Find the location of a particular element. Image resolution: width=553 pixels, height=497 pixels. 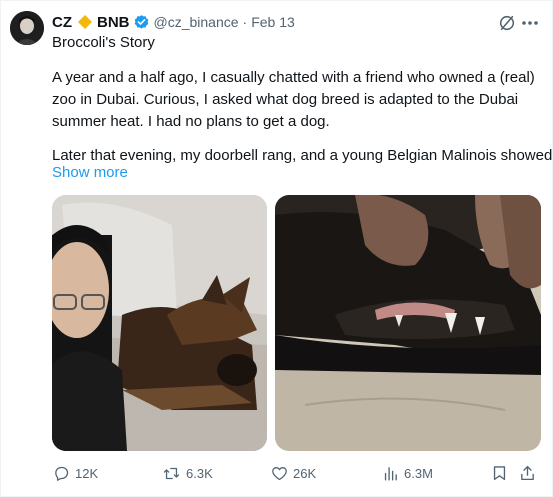

post-title: Broccoli's Story is located at coordinates (103, 42).